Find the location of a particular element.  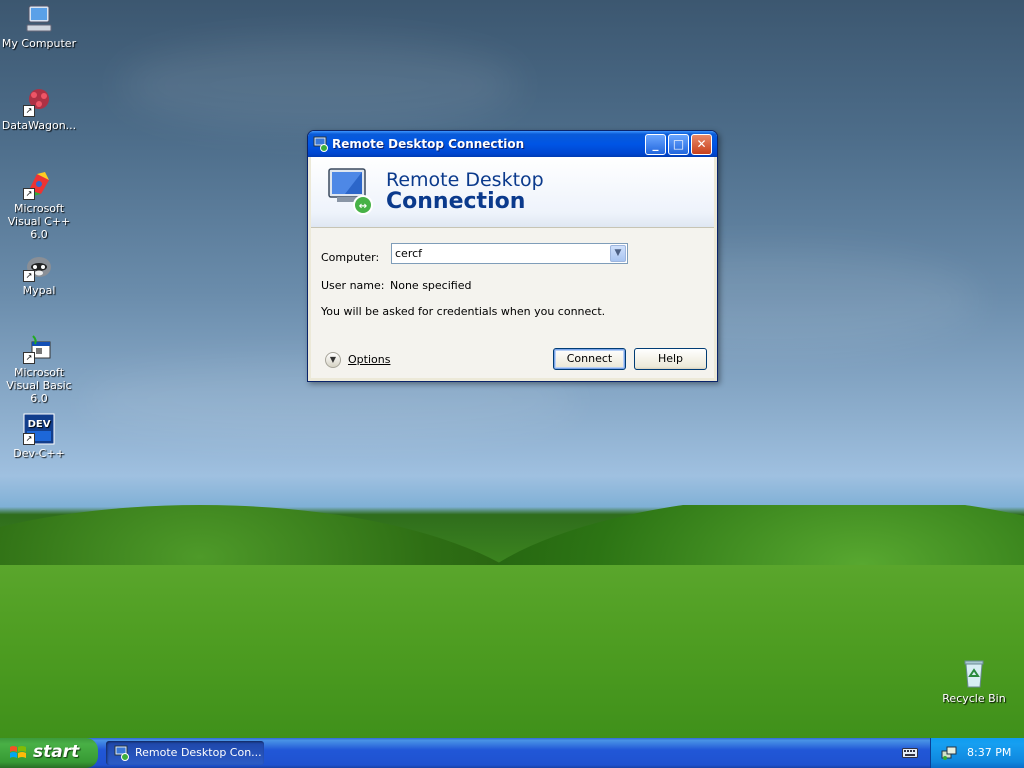

desktop-icon-visual-basic: ↗ Microsoft Visual Basic 6.0 is located at coordinates (39, 368).